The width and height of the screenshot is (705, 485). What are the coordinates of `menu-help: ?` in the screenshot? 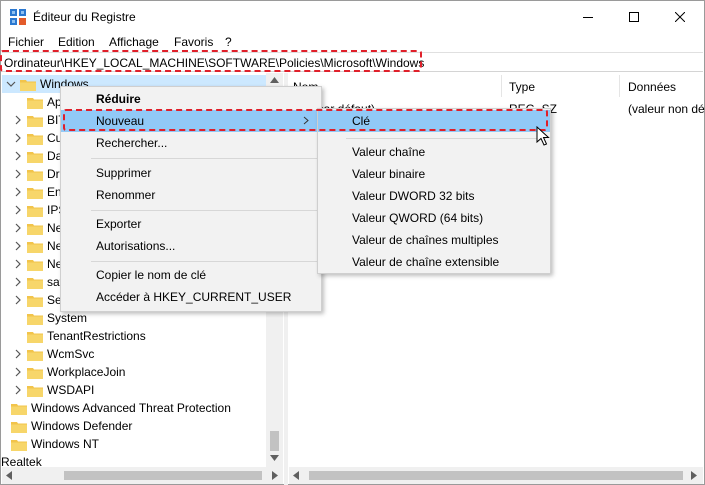 It's located at (228, 42).